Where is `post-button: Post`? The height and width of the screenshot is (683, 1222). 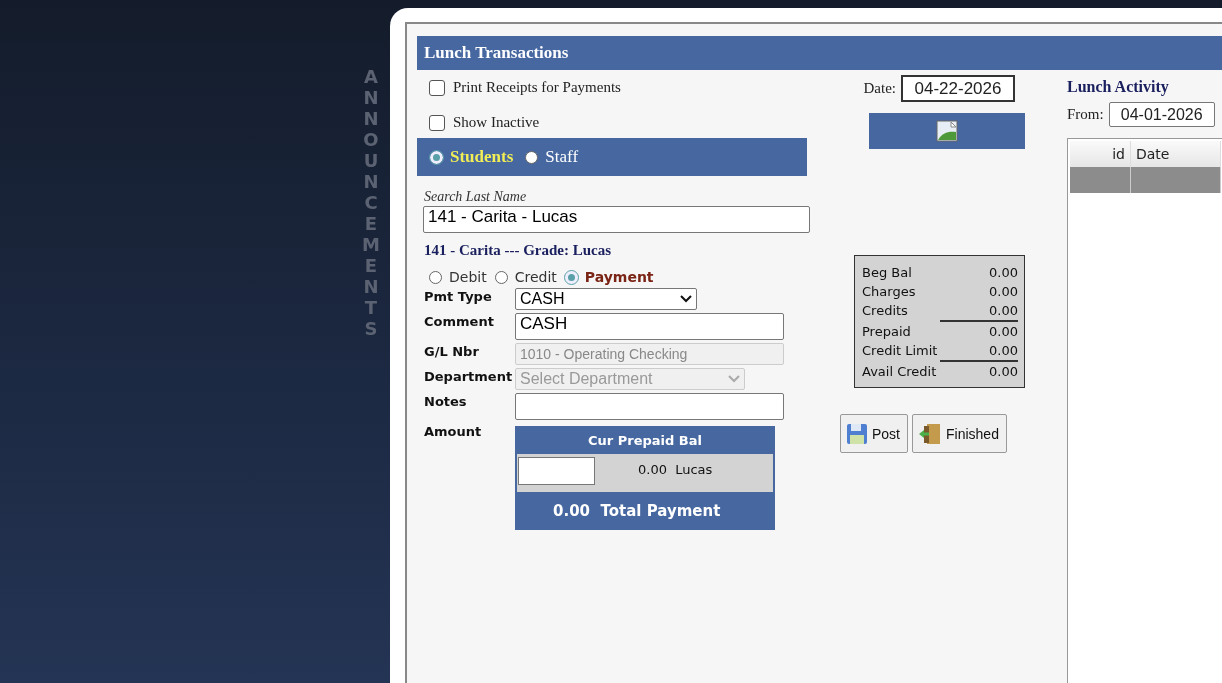
post-button: Post is located at coordinates (874, 433).